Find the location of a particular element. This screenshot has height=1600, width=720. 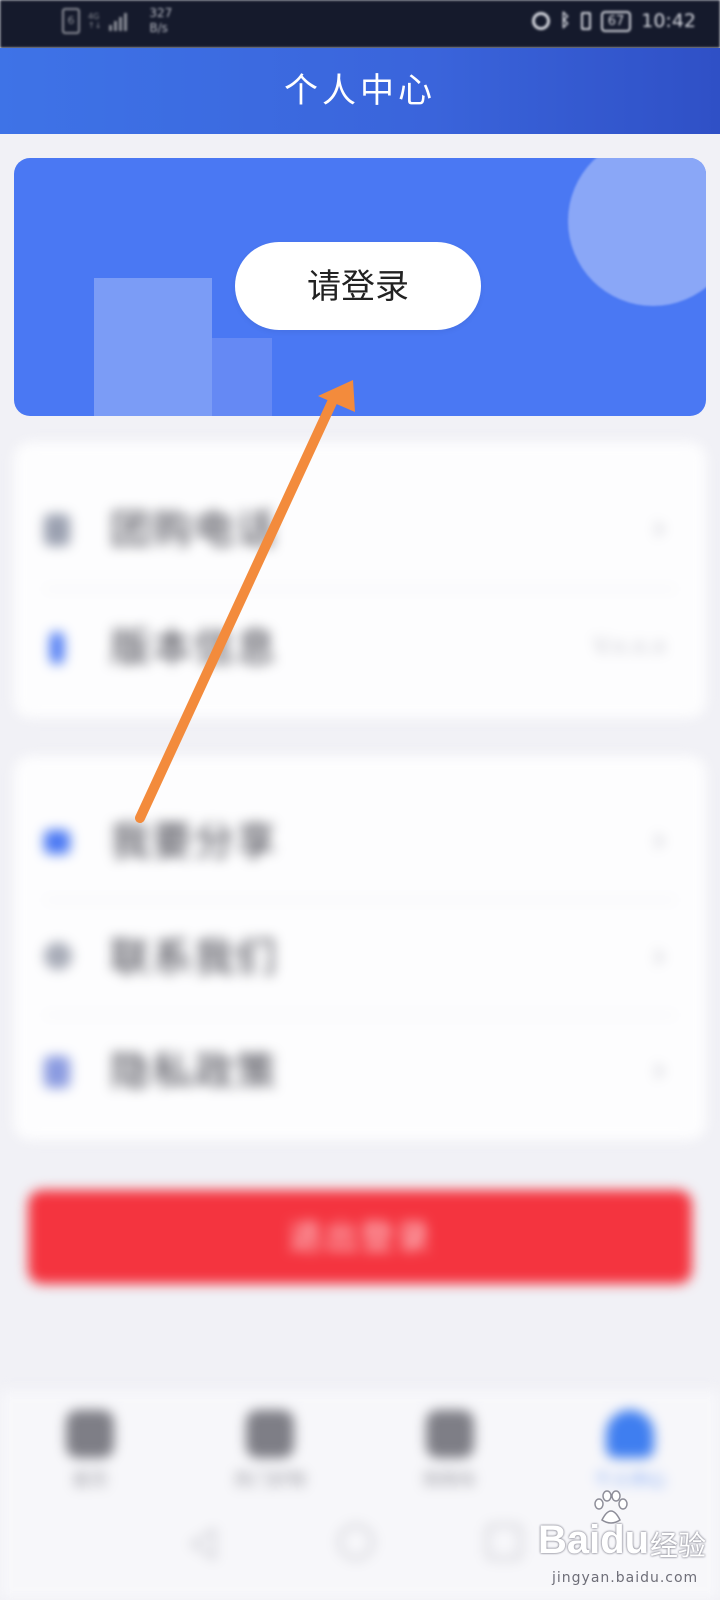

app-header: 个人中心 is located at coordinates (360, 91).